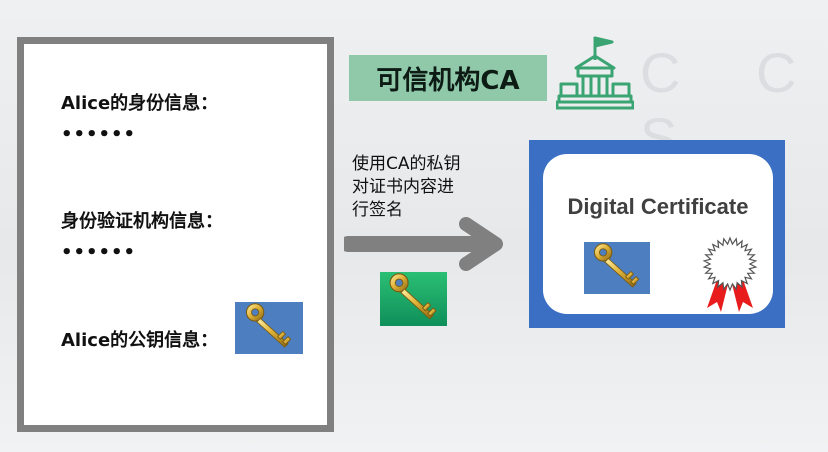 This screenshot has height=452, width=828. Describe the element at coordinates (423, 244) in the screenshot. I see `signing-arrow-icon` at that location.